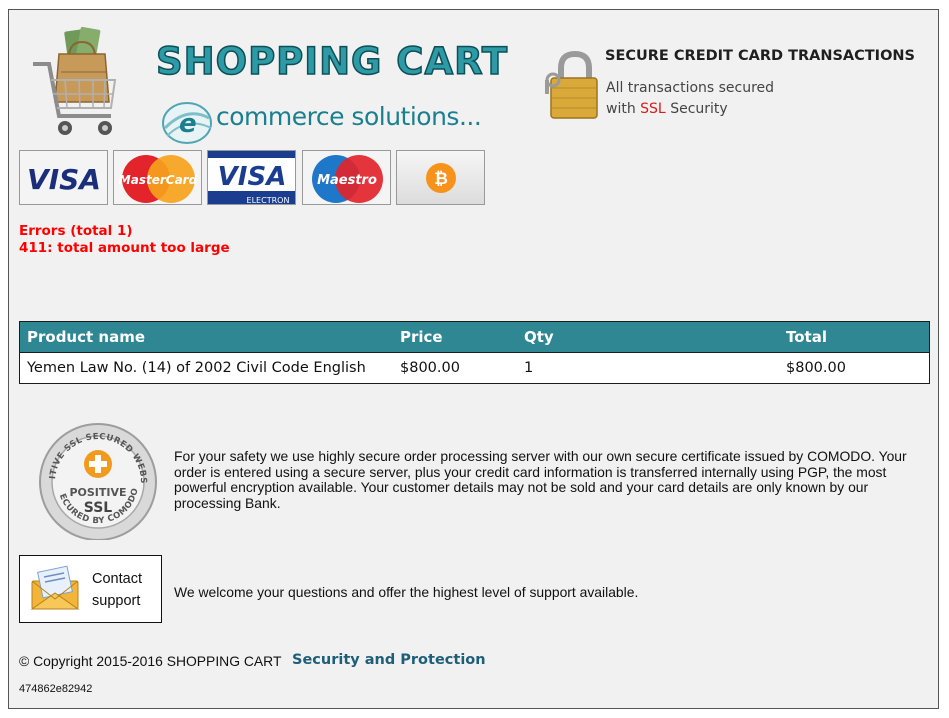 This screenshot has height=718, width=949. I want to click on session-id: 474862e82942, so click(56, 689).